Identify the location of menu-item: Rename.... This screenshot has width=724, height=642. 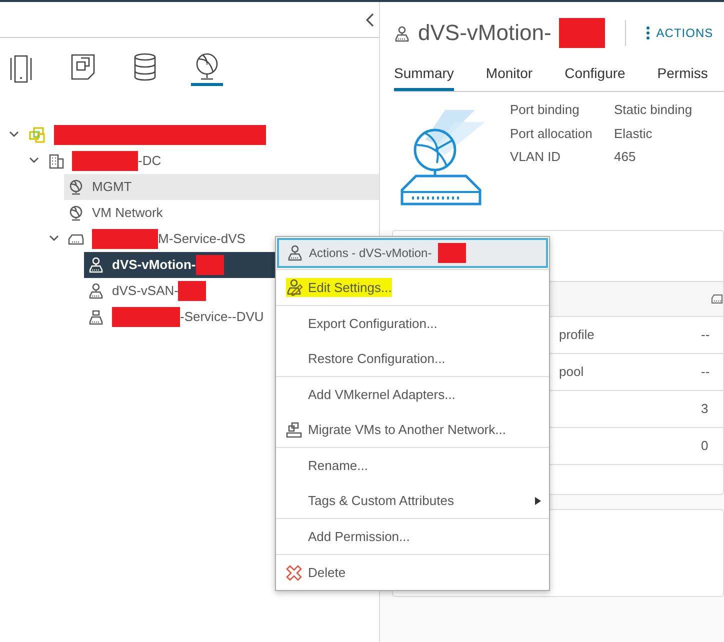
(412, 465).